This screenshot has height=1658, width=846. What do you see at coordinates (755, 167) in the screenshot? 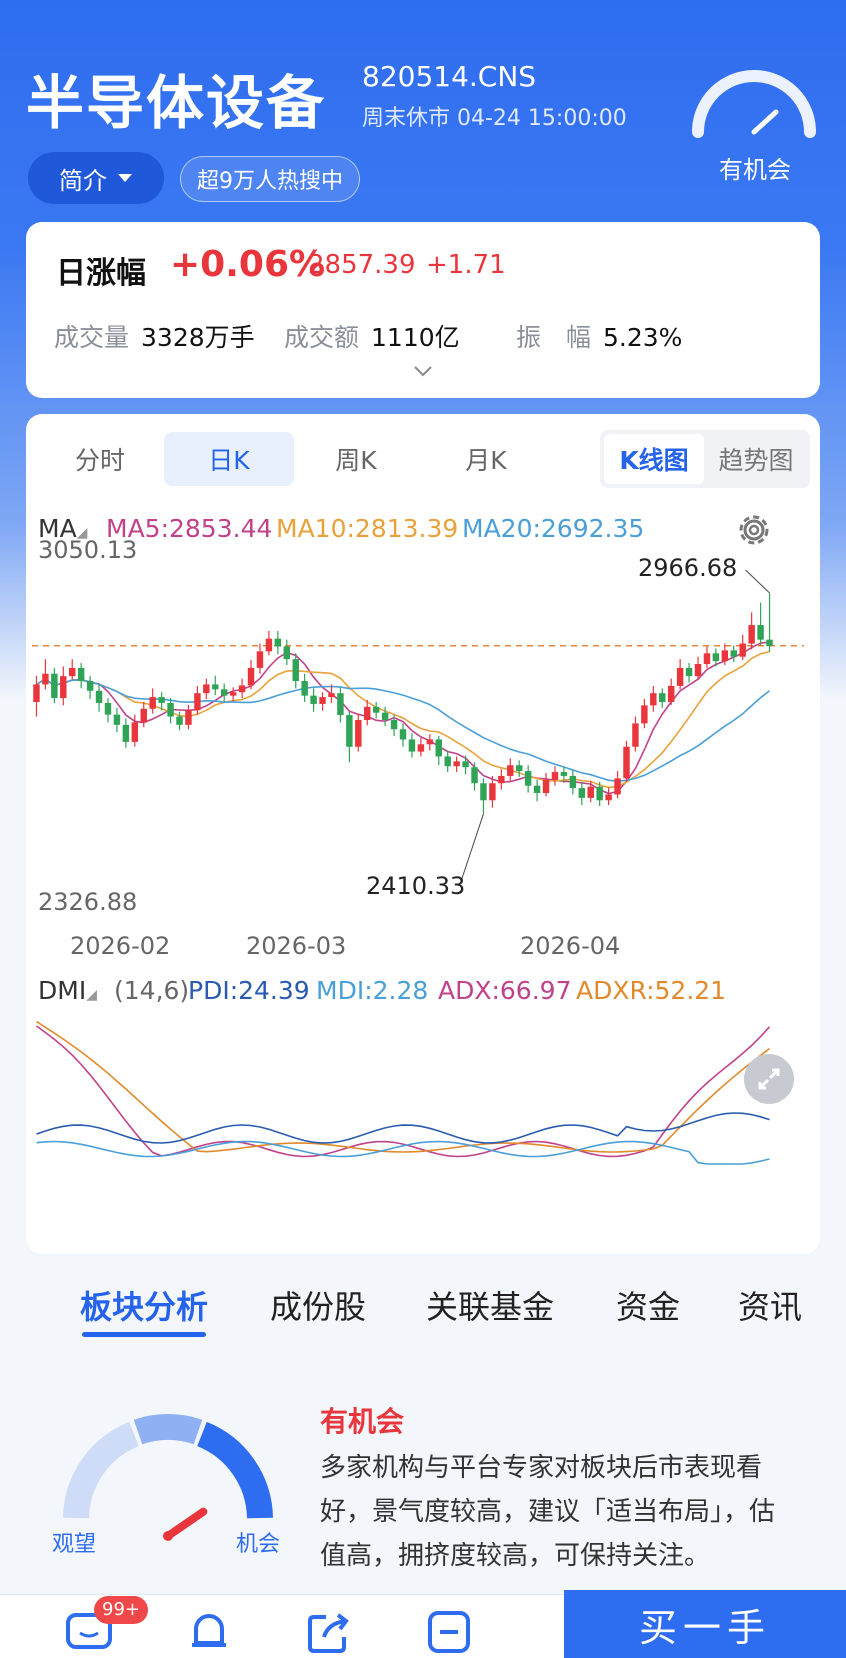
I see `sentiment-label: 有机会` at bounding box center [755, 167].